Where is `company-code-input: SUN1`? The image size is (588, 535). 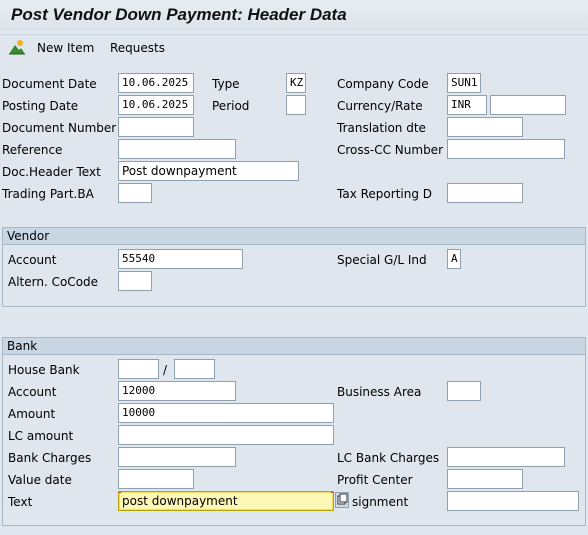
company-code-input: SUN1 is located at coordinates (464, 83).